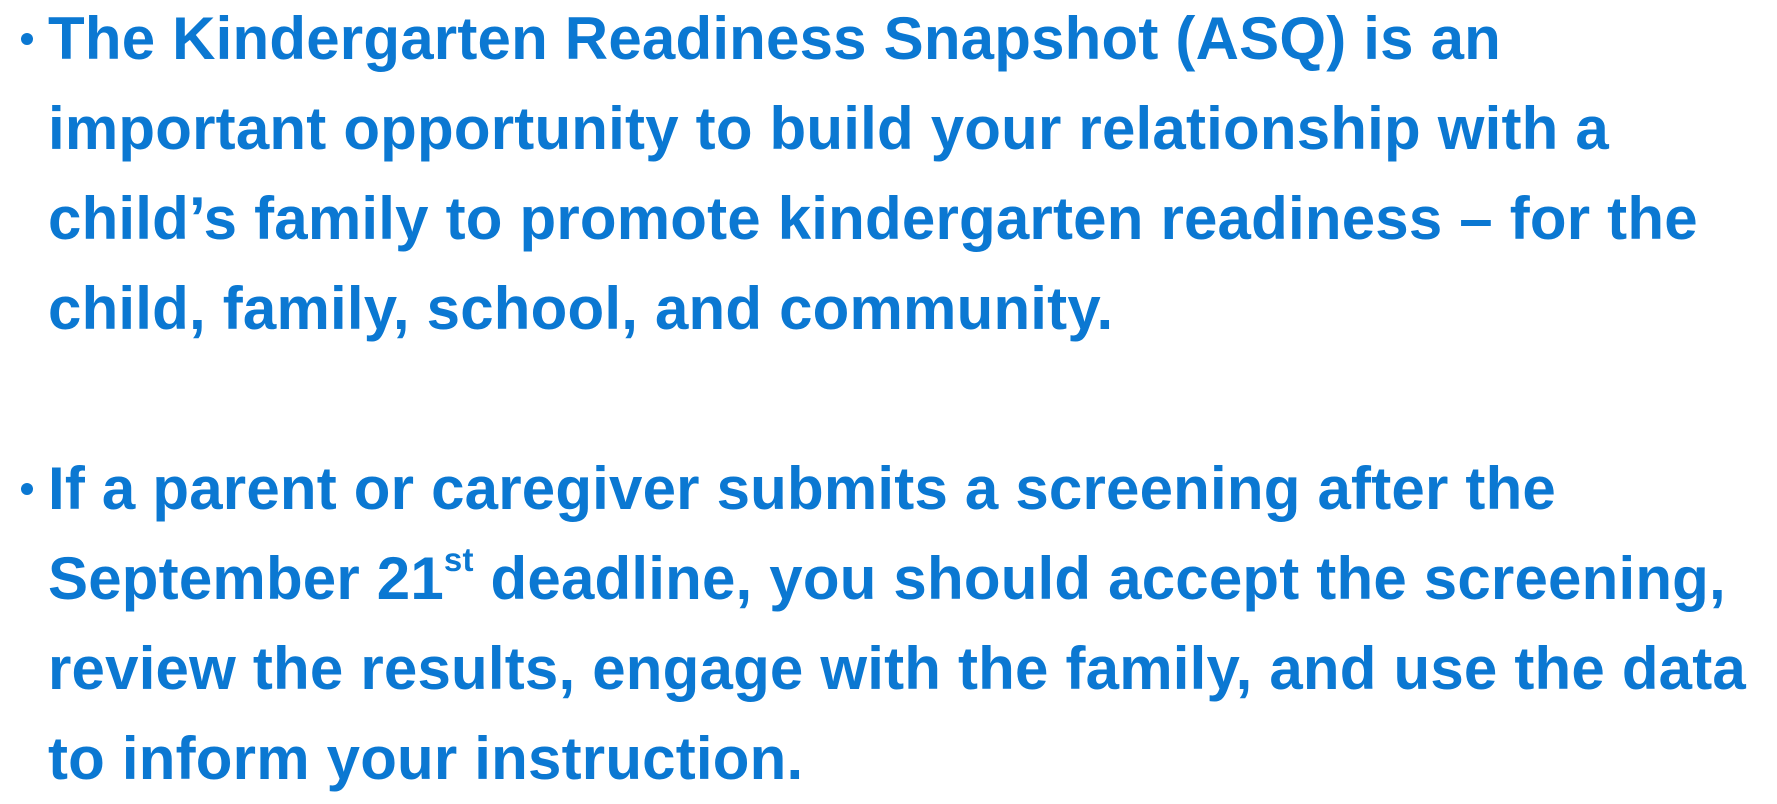  What do you see at coordinates (458, 560) in the screenshot?
I see `ordinal-superscript: st` at bounding box center [458, 560].